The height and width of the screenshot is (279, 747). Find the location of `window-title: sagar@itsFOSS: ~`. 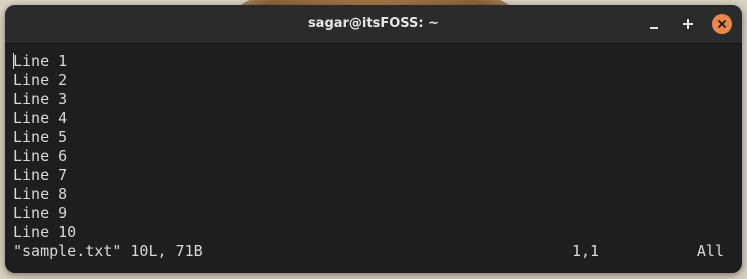

window-title: sagar@itsFOSS: ~ is located at coordinates (373, 23).